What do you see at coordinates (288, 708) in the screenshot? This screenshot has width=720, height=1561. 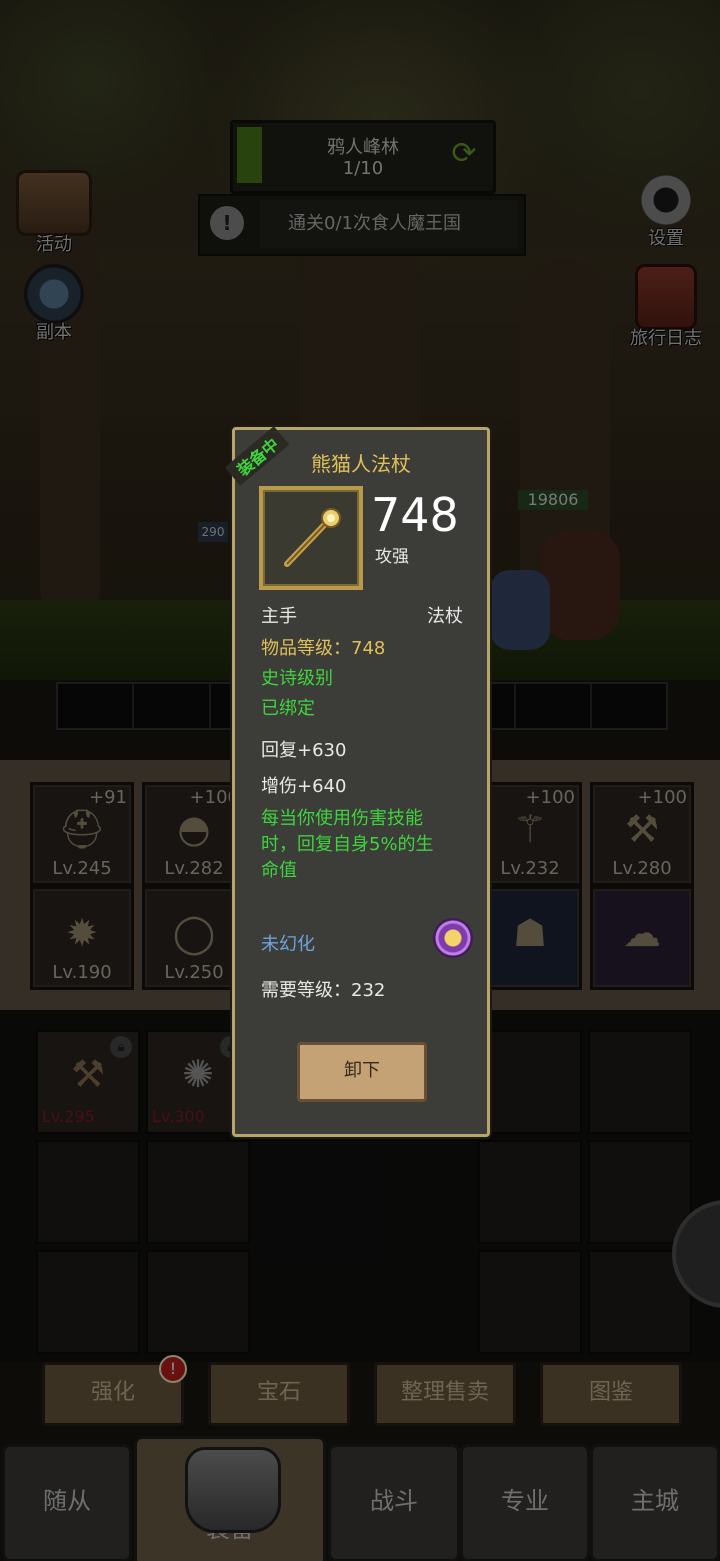 I see `item-bound: 已绑定` at bounding box center [288, 708].